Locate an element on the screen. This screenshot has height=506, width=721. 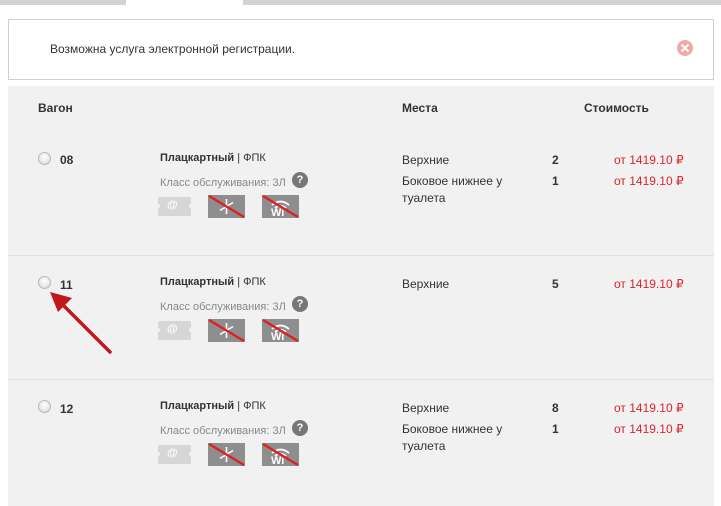
notice-text: Возможна услуга электронной регистрации. is located at coordinates (173, 49).